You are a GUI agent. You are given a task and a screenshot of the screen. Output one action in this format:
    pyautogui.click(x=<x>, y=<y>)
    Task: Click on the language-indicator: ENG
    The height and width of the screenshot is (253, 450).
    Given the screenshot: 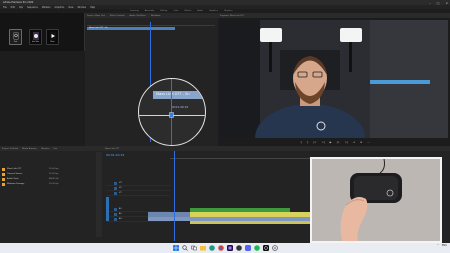 What is the action you would take?
    pyautogui.click(x=444, y=245)
    